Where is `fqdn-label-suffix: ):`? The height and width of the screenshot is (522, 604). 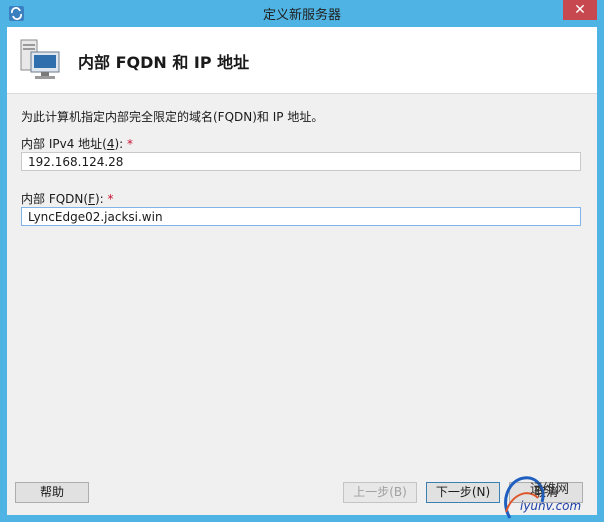
fqdn-label-suffix: ): is located at coordinates (99, 199).